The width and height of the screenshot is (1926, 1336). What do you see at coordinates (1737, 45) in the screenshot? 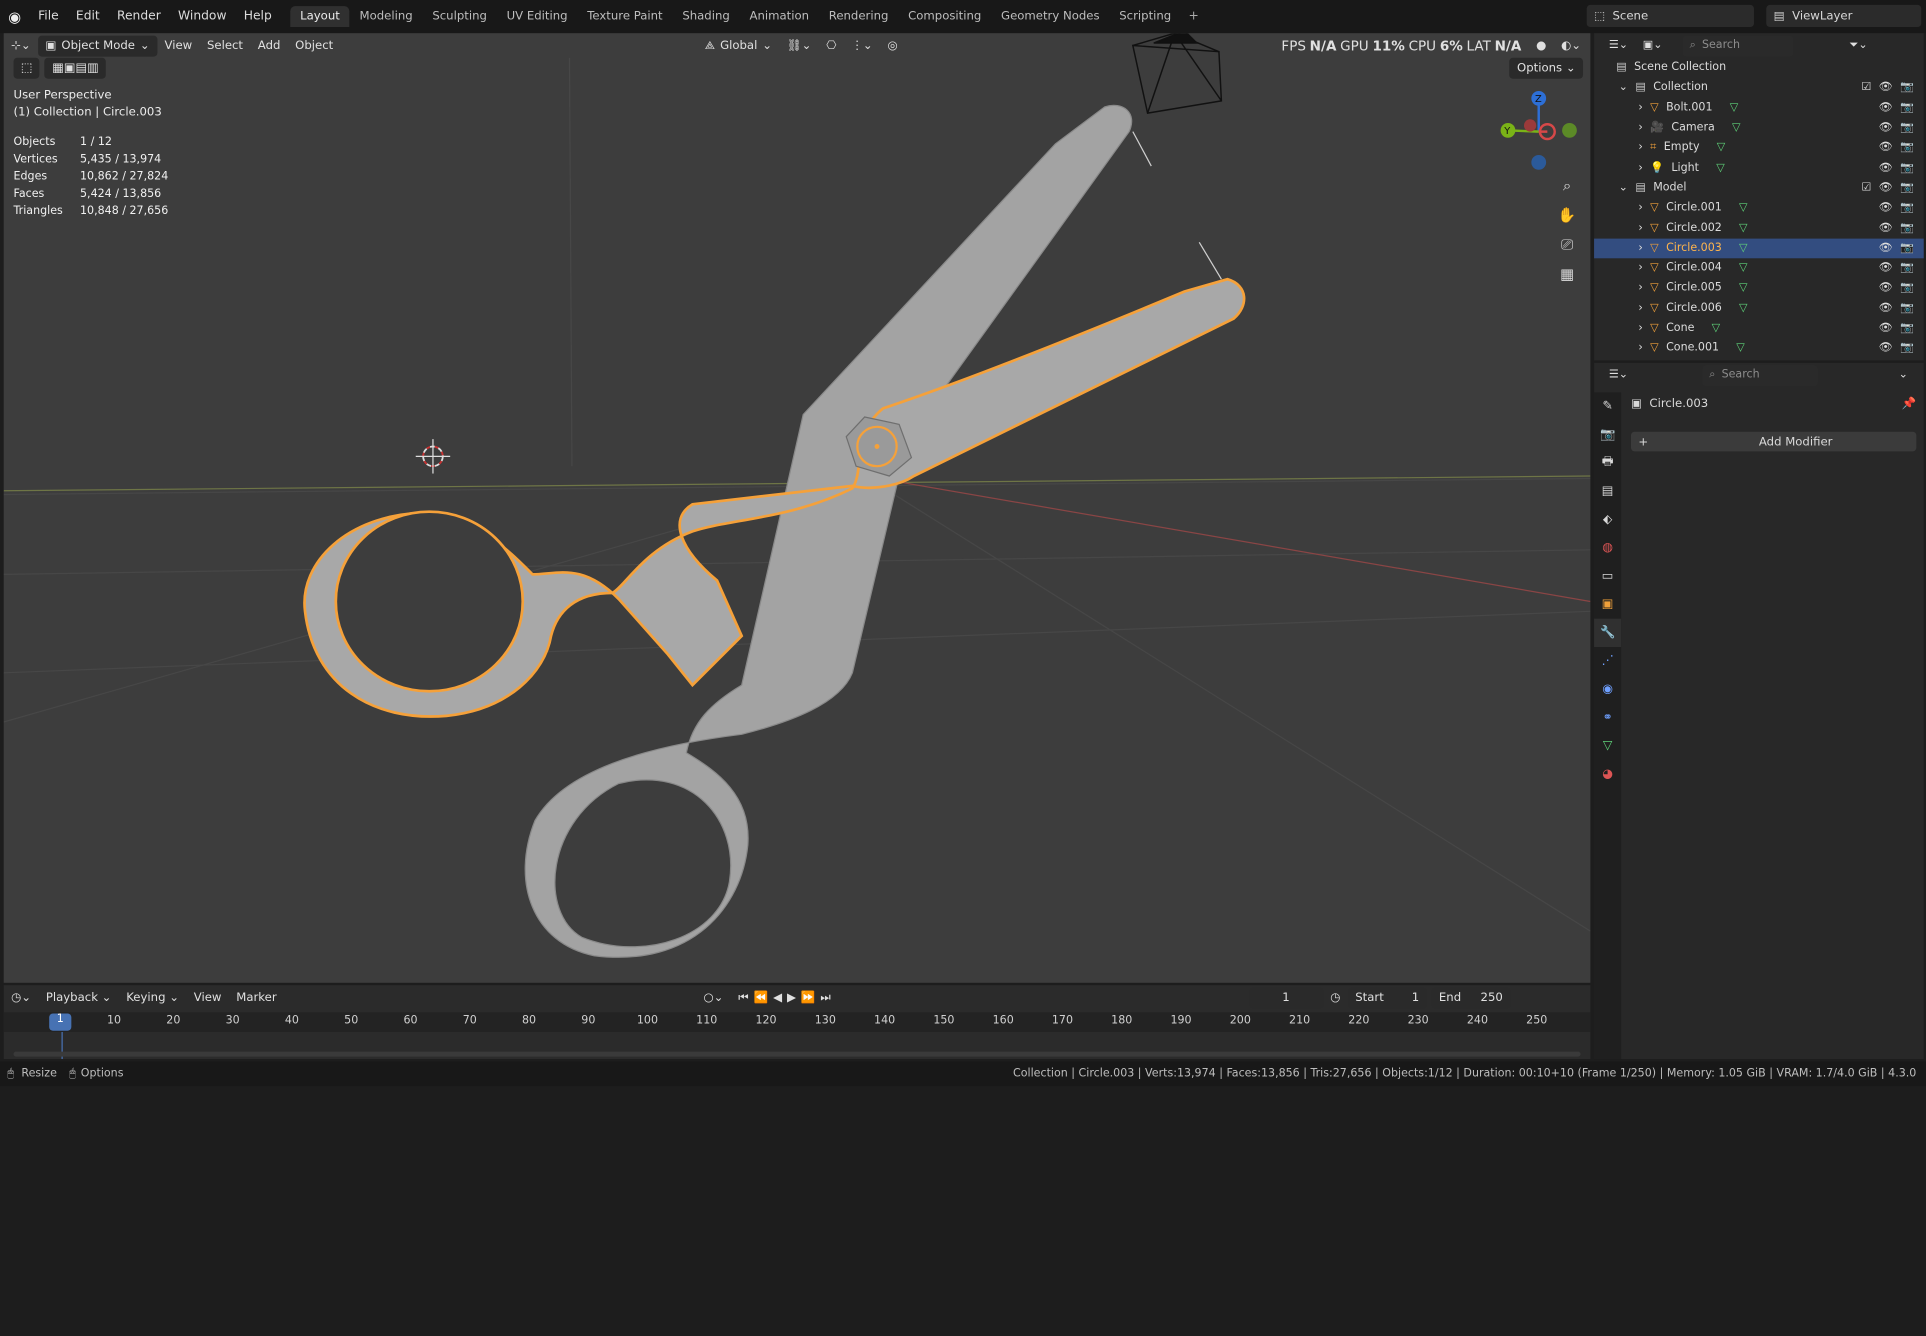
I see `outliner-search-input: ⌕ Search` at bounding box center [1737, 45].